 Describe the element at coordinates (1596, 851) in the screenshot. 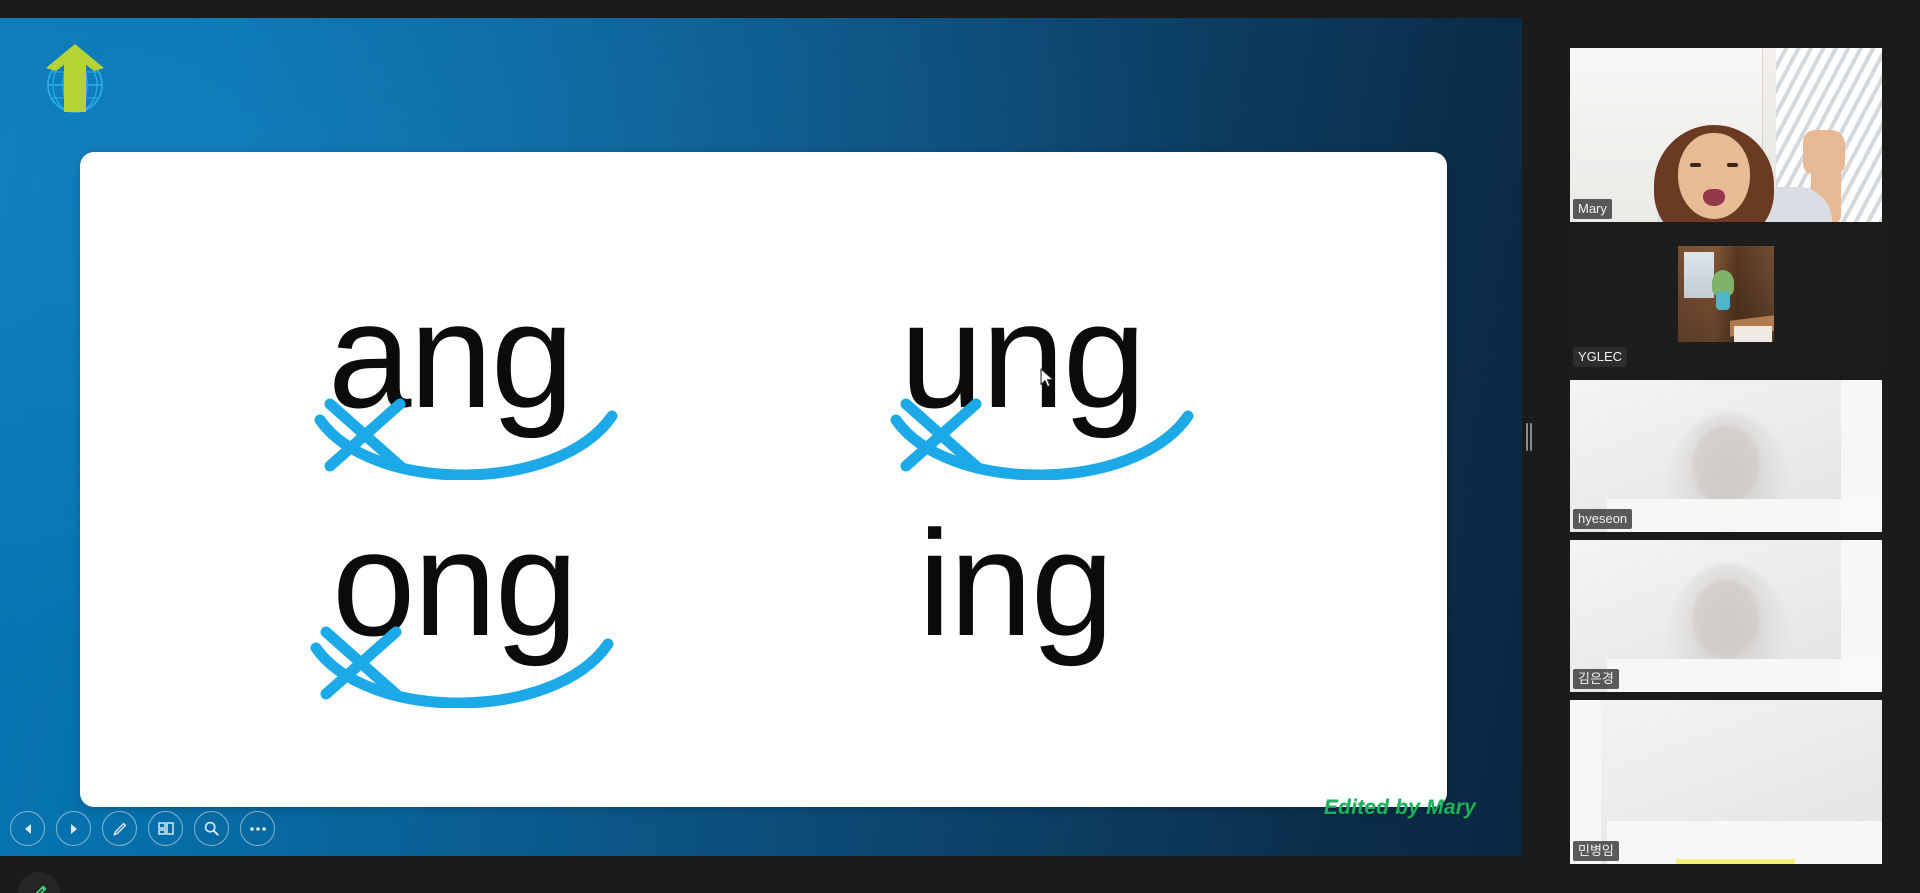

I see `participant-name: 민병임` at that location.